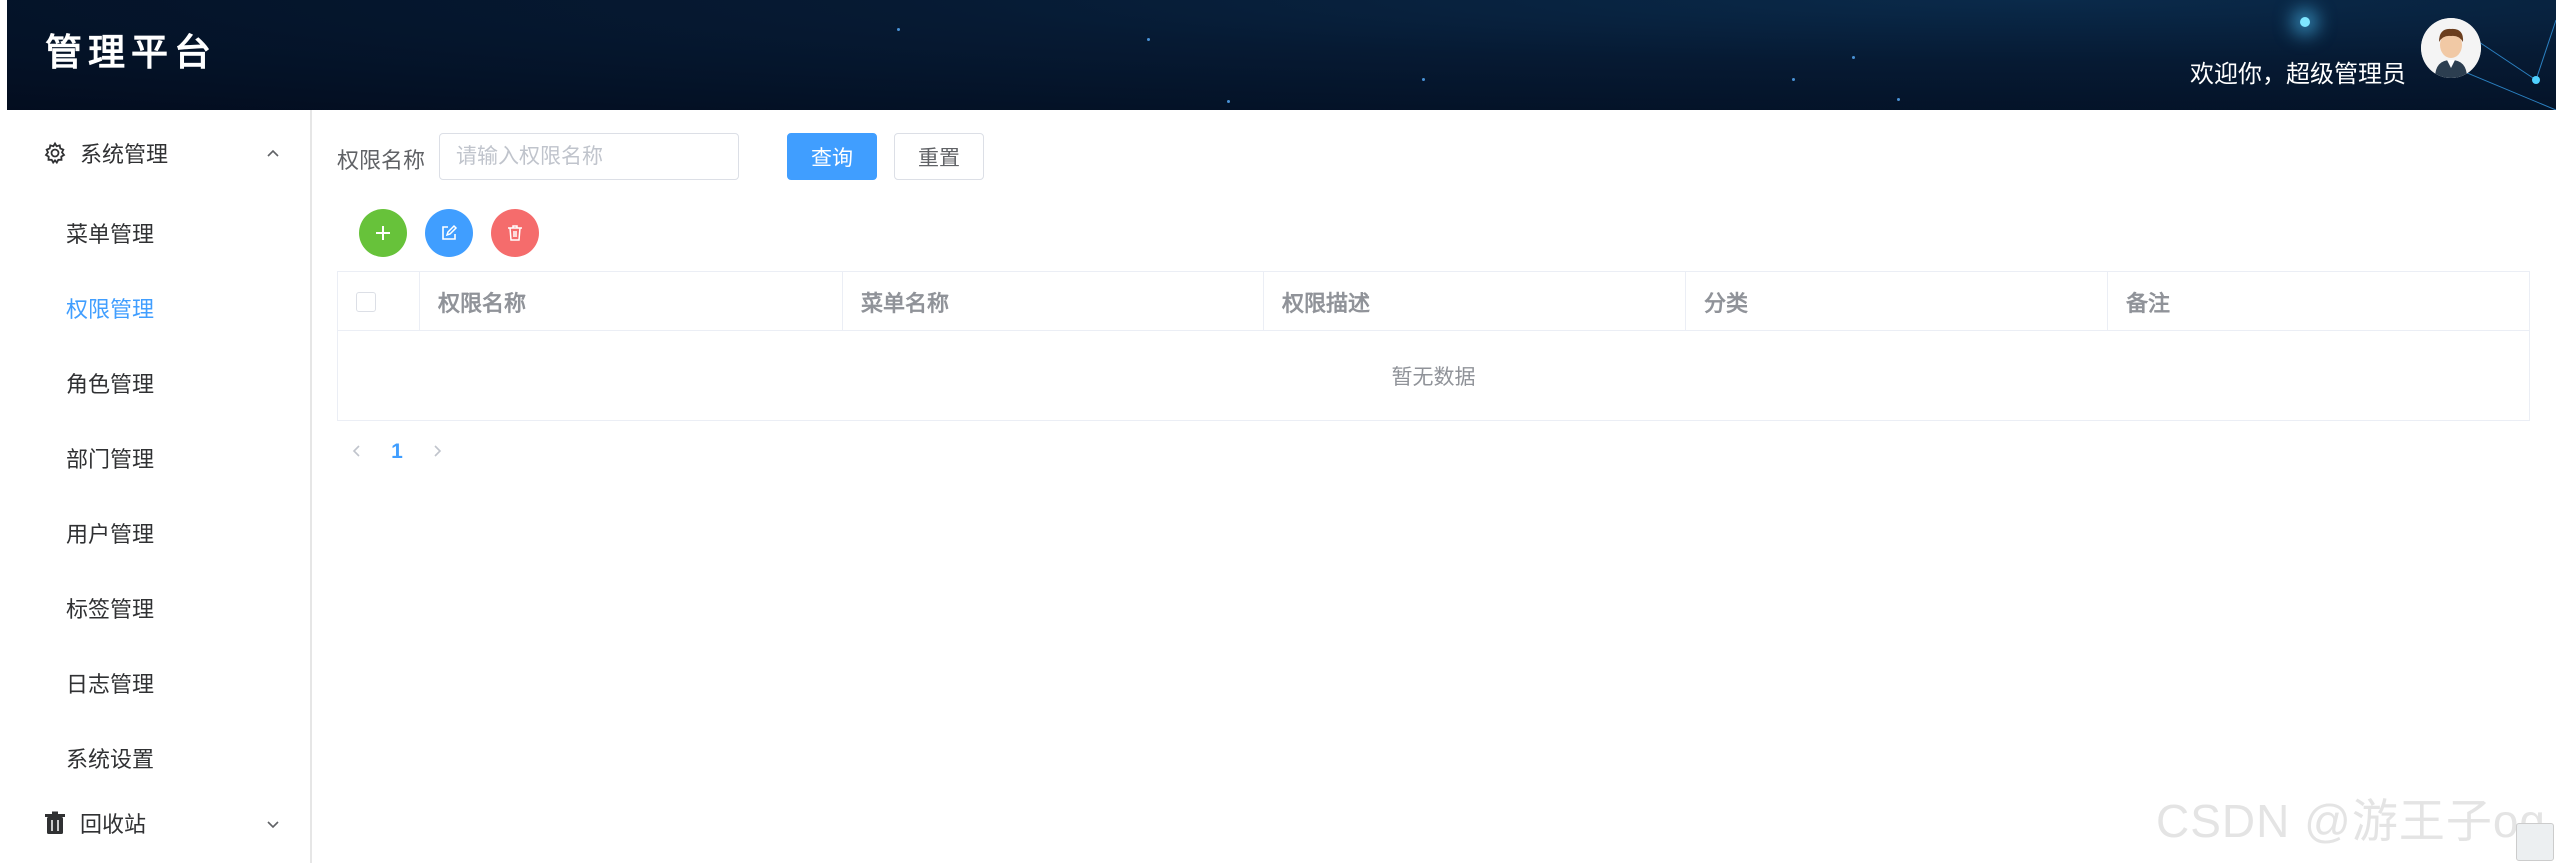  I want to click on sidebar-item-label: 角色管理, so click(110, 384).